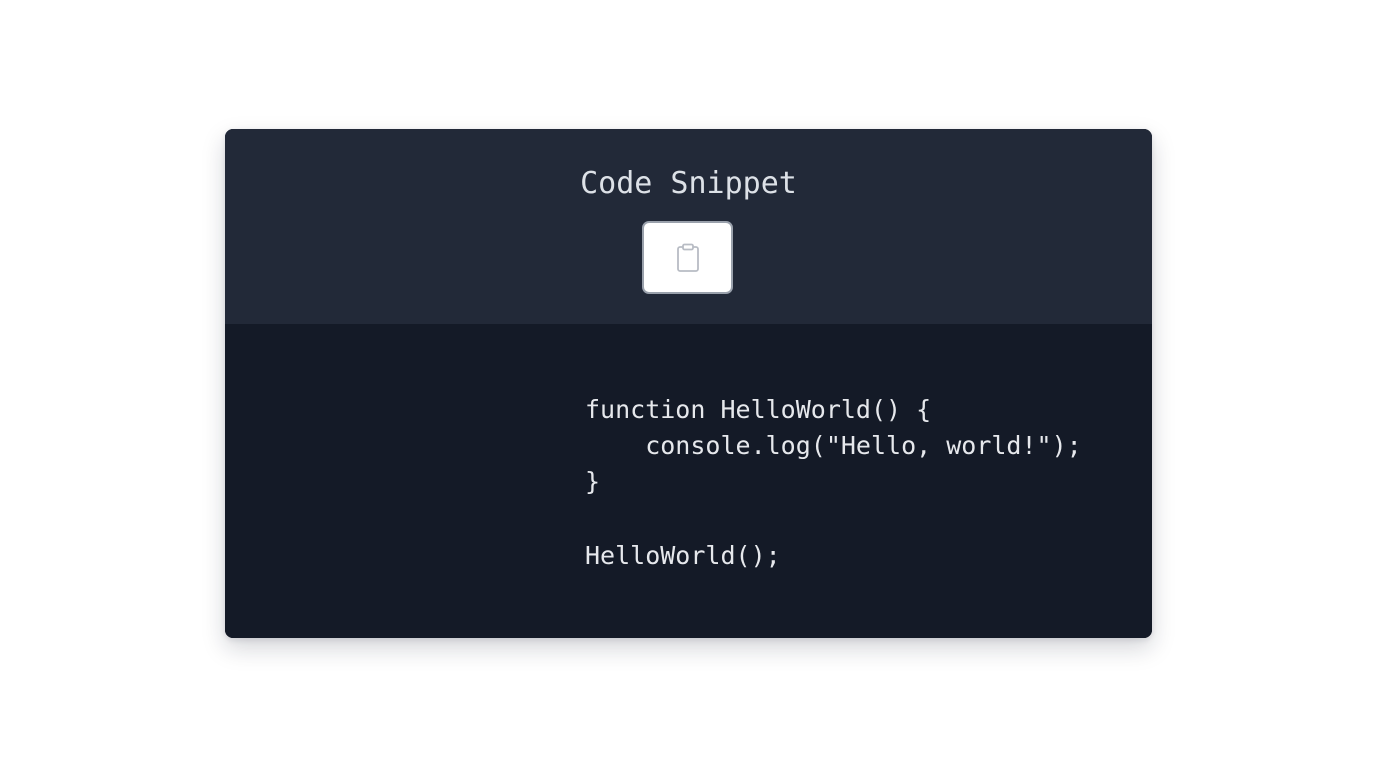  What do you see at coordinates (758, 409) in the screenshot?
I see `code-line: function HelloWorld() {` at bounding box center [758, 409].